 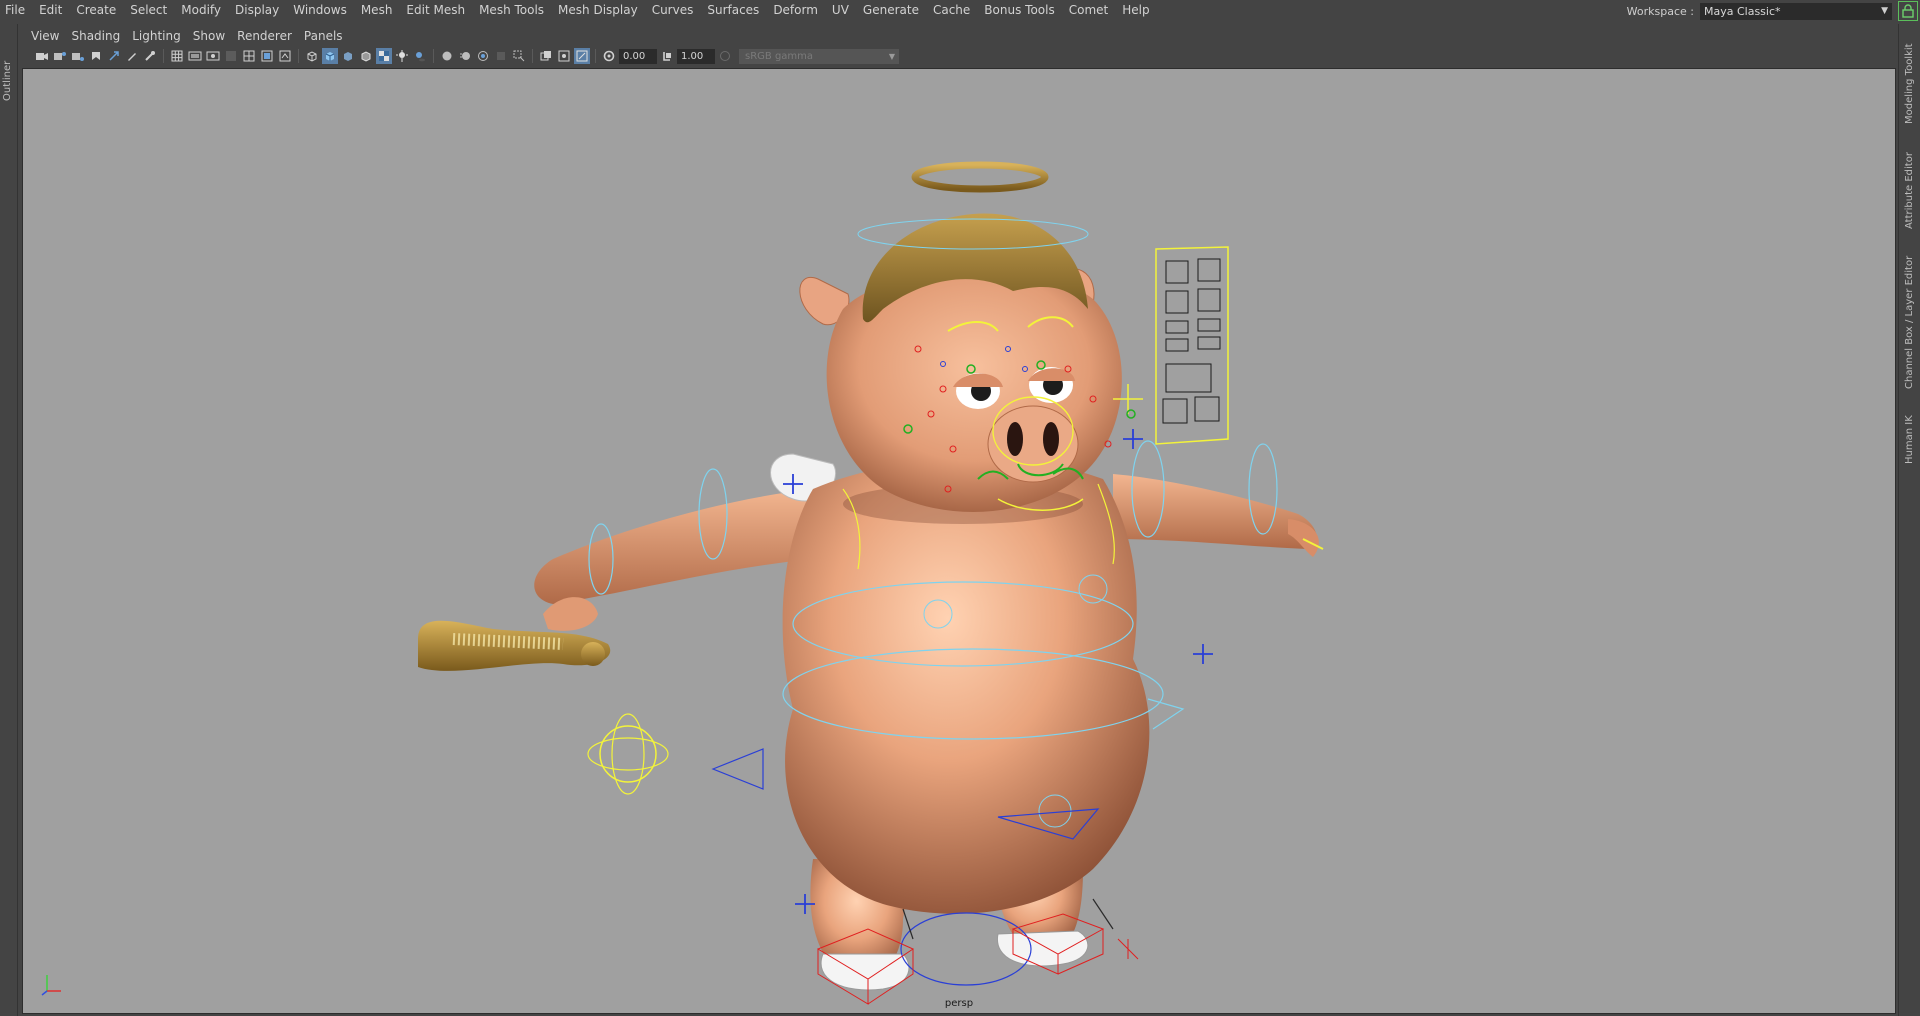 I want to click on panel-toolbar: 0.00 1.00 sRGB gamma ▼, so click(x=959, y=56).